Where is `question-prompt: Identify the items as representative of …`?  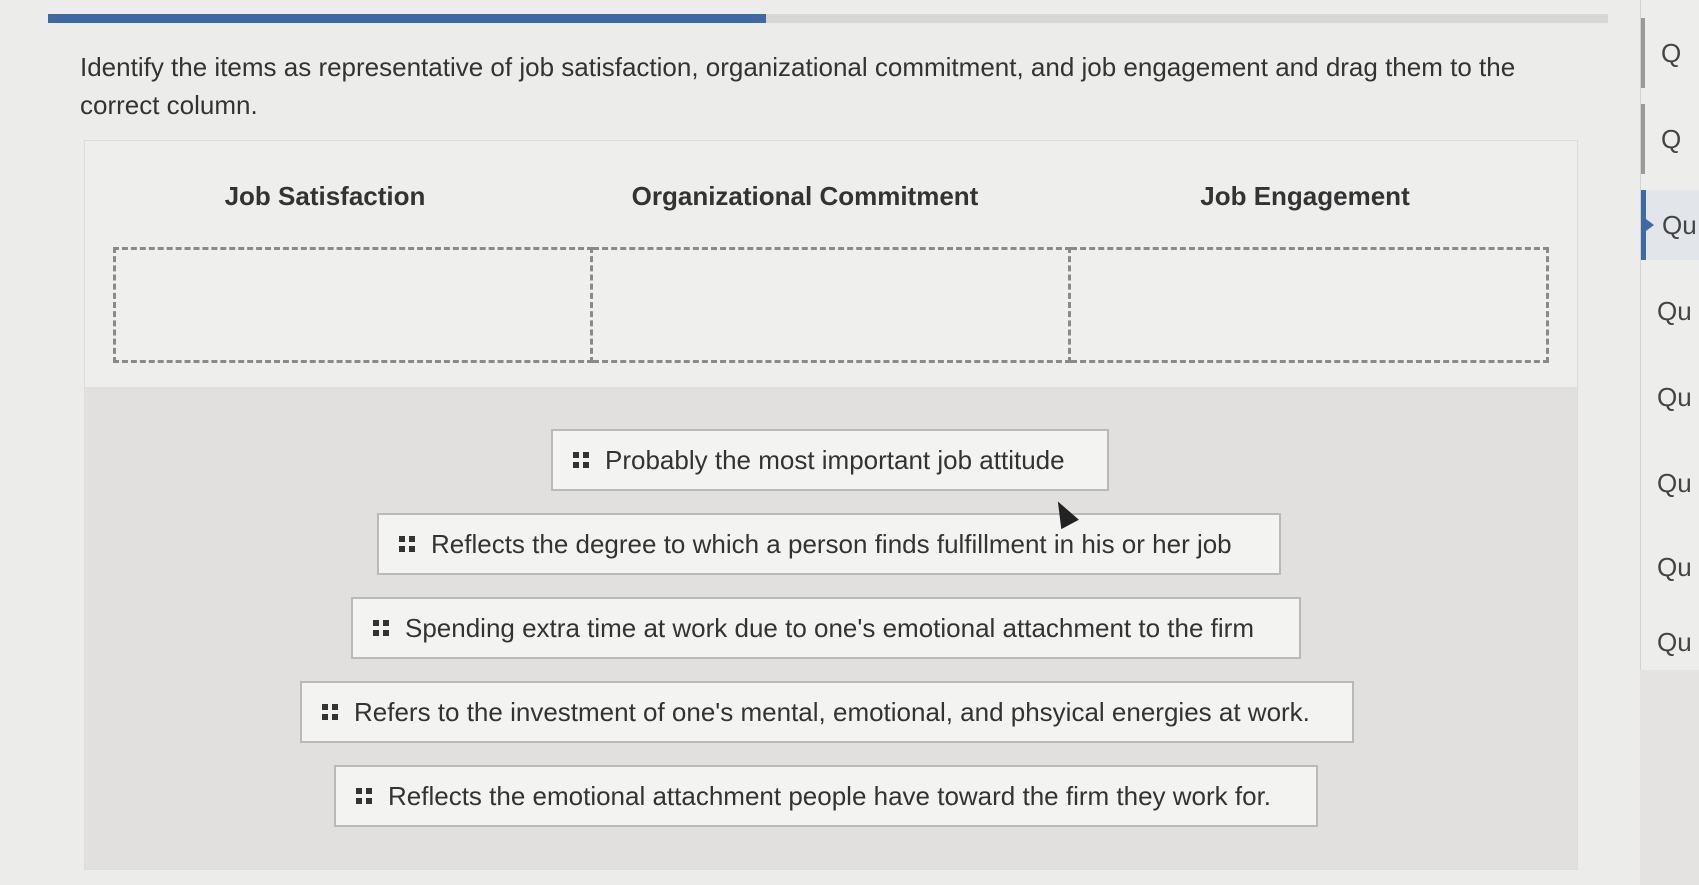
question-prompt: Identify the items as representative of … is located at coordinates (798, 86).